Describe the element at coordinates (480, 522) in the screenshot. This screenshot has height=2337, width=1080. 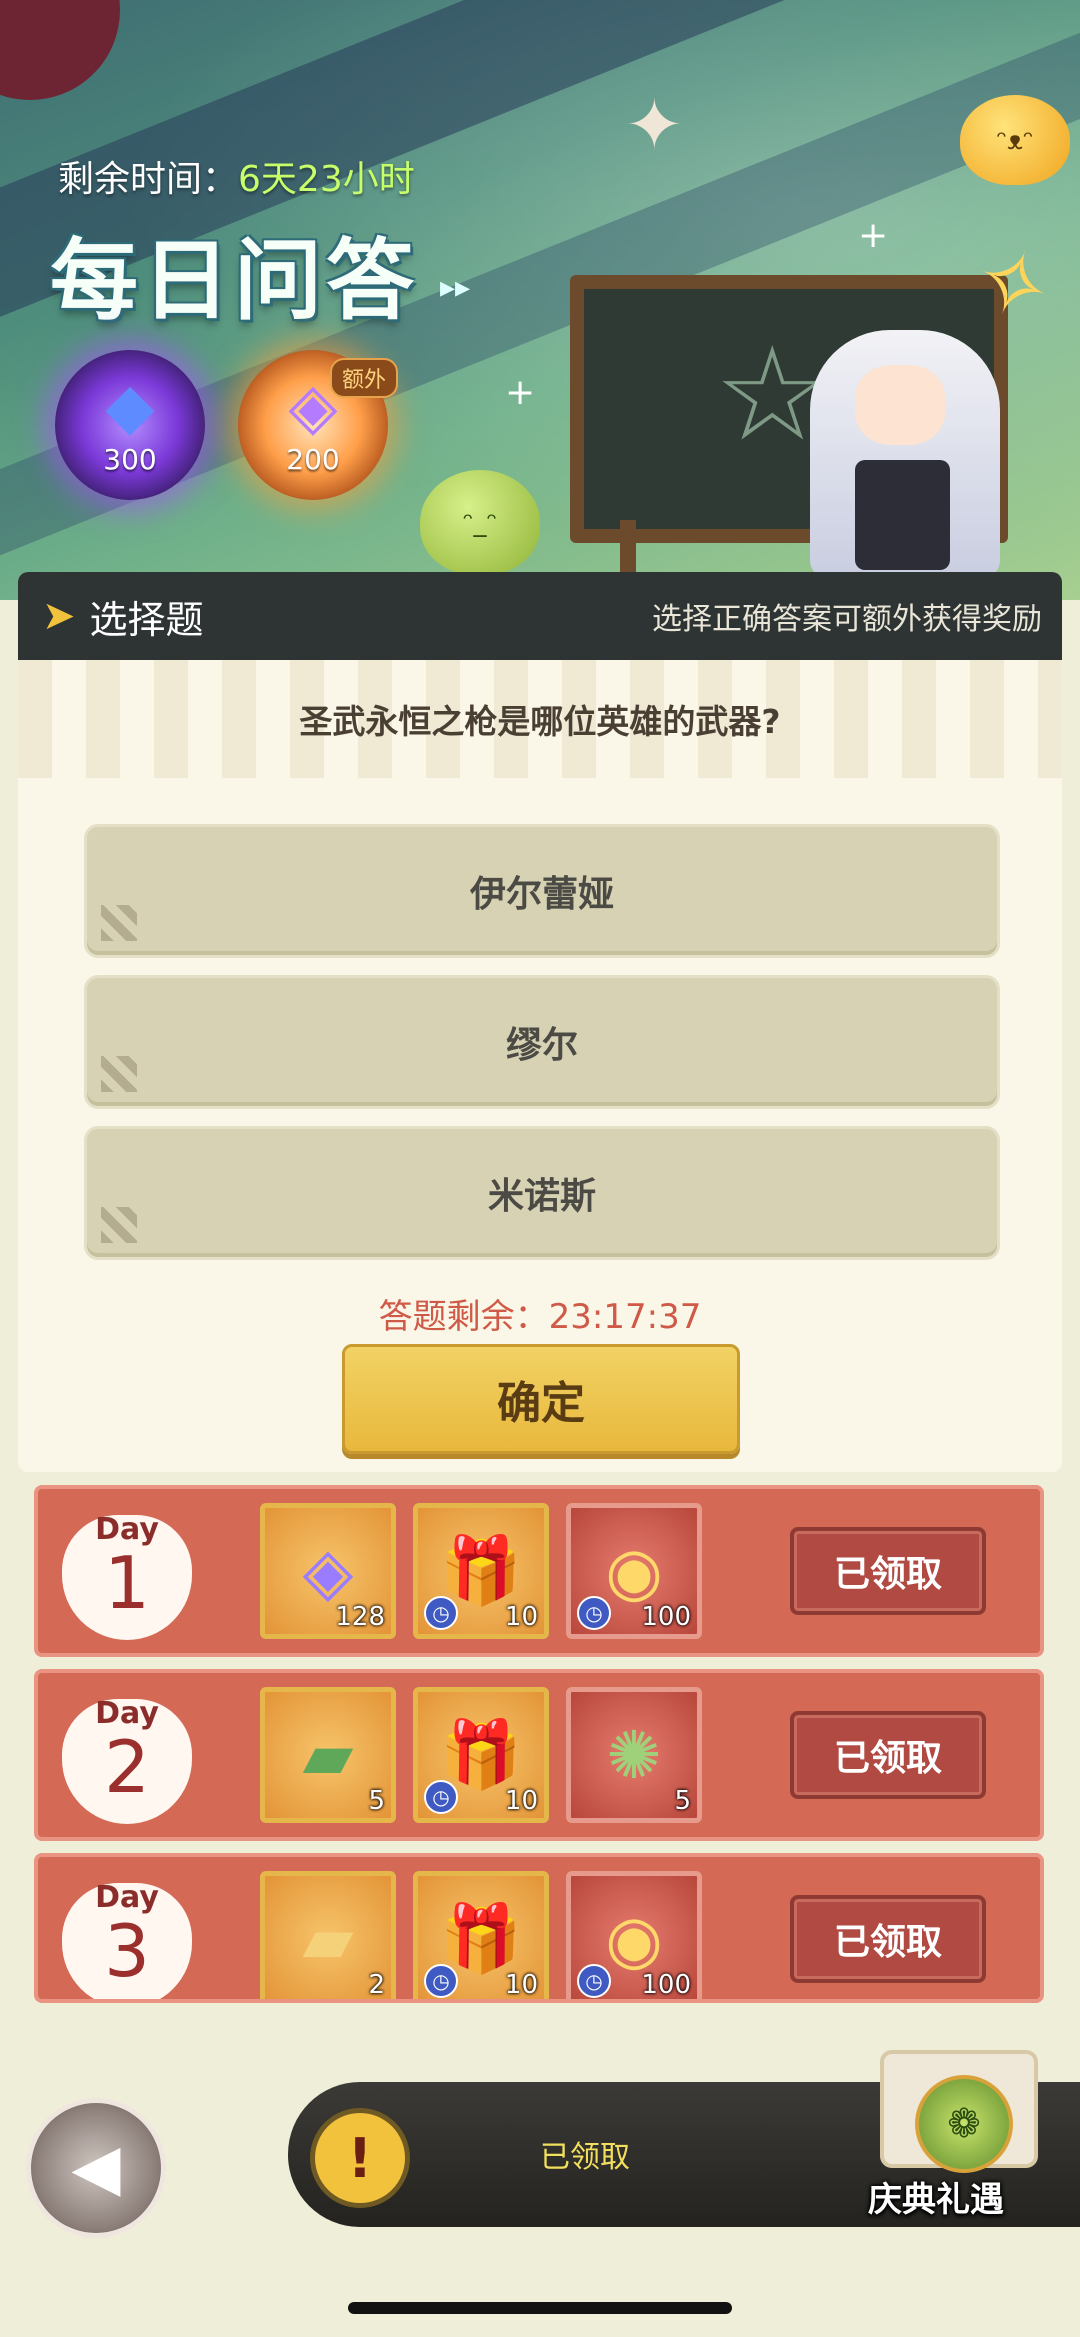
I see `green-slime-icon: ᵔ_ᵔ` at that location.